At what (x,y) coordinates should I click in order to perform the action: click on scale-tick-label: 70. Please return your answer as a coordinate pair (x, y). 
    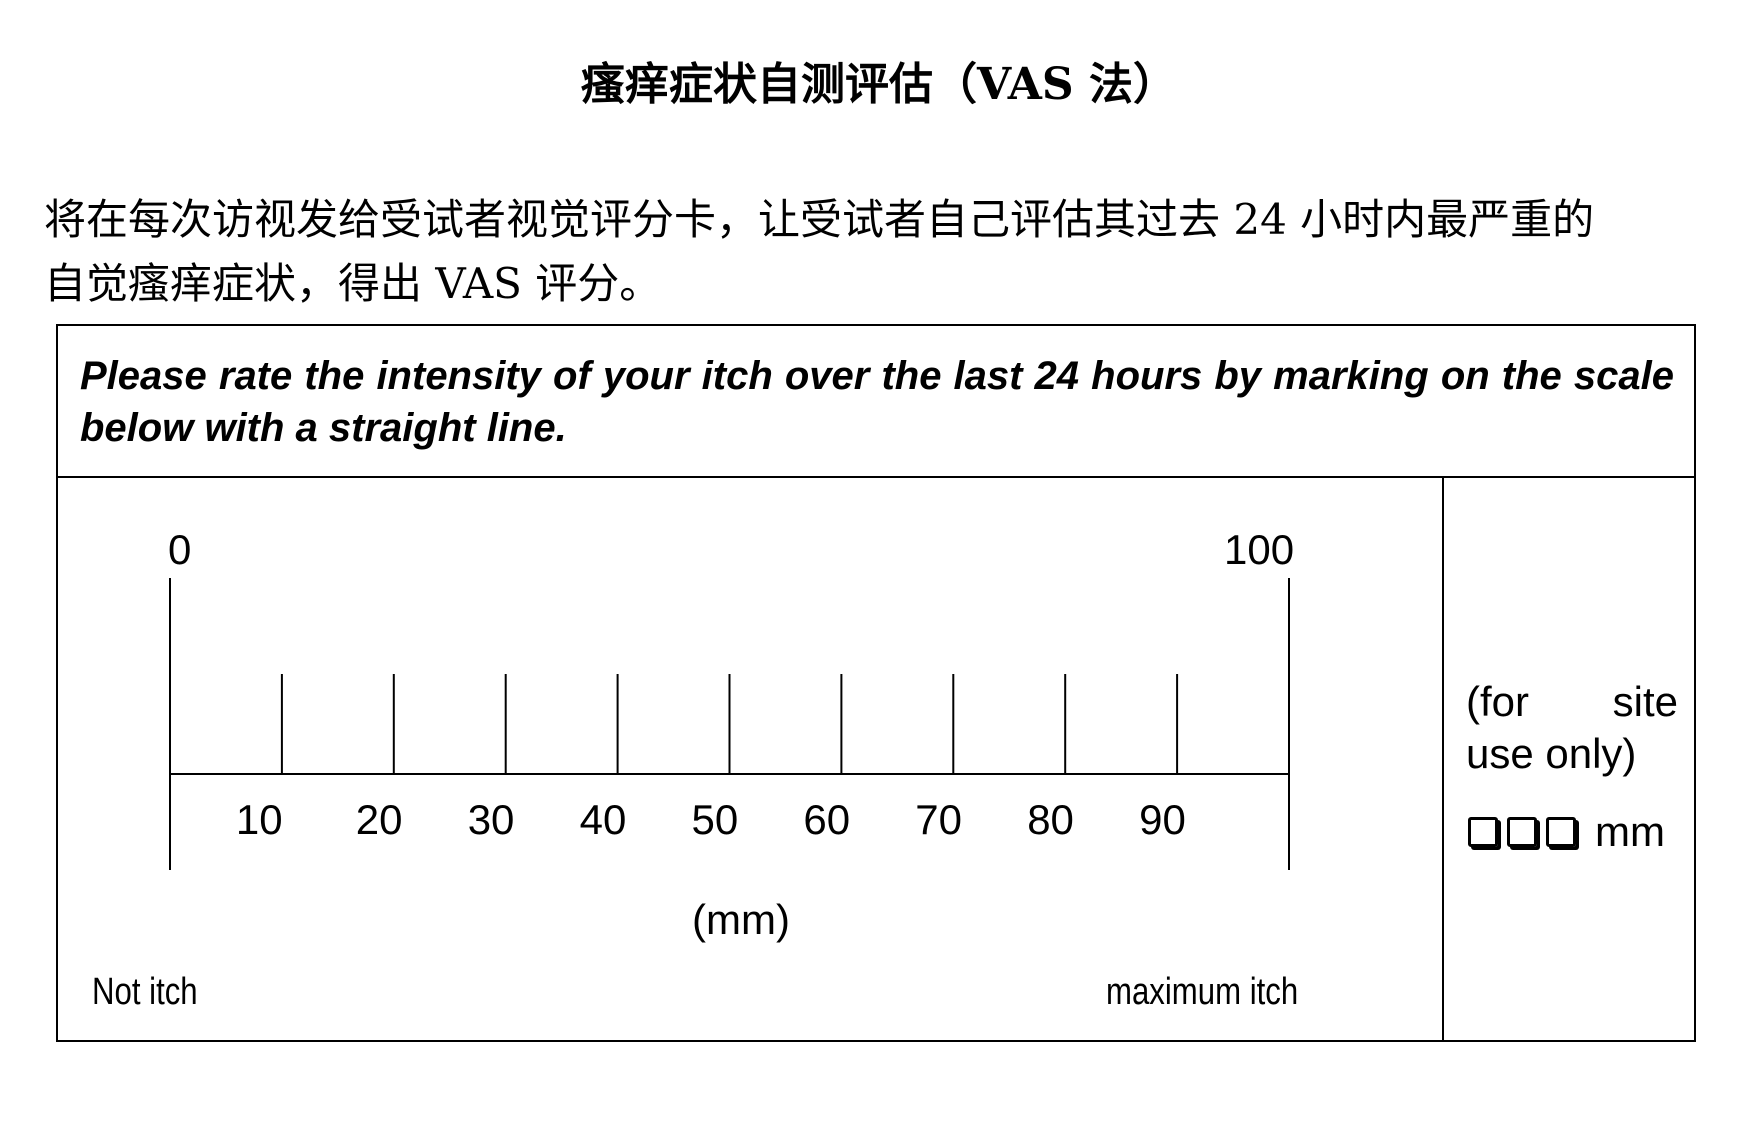
    Looking at the image, I should click on (939, 819).